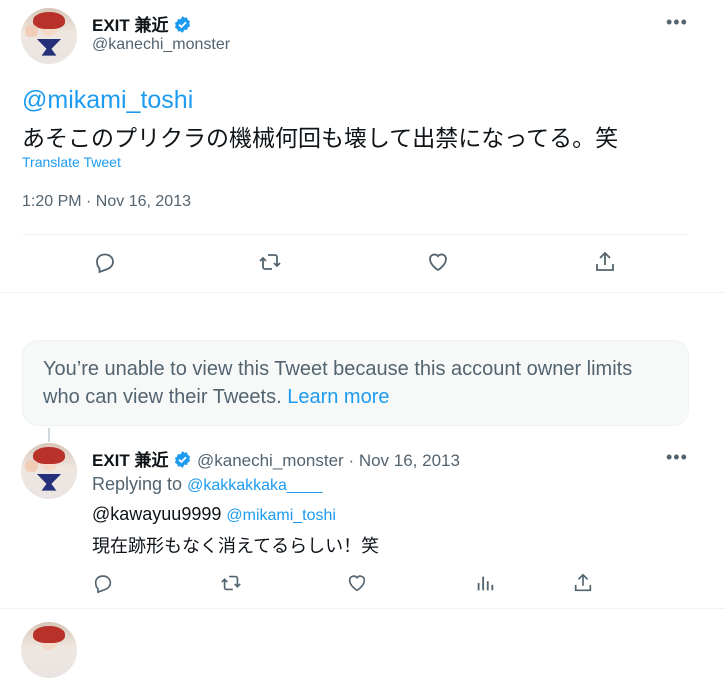 The width and height of the screenshot is (725, 678). What do you see at coordinates (156, 514) in the screenshot?
I see `mention-link: @kawayuu9999` at bounding box center [156, 514].